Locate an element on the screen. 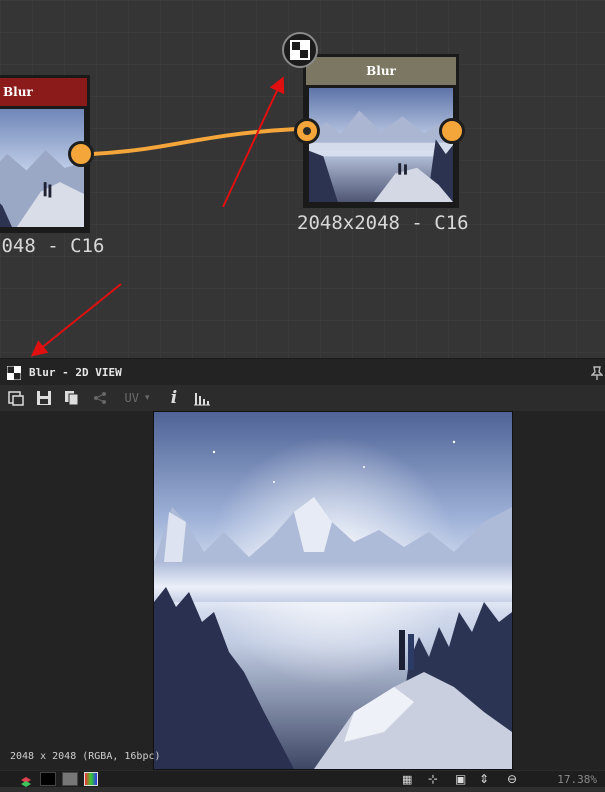 The image size is (605, 792). histogram-icon is located at coordinates (202, 398).